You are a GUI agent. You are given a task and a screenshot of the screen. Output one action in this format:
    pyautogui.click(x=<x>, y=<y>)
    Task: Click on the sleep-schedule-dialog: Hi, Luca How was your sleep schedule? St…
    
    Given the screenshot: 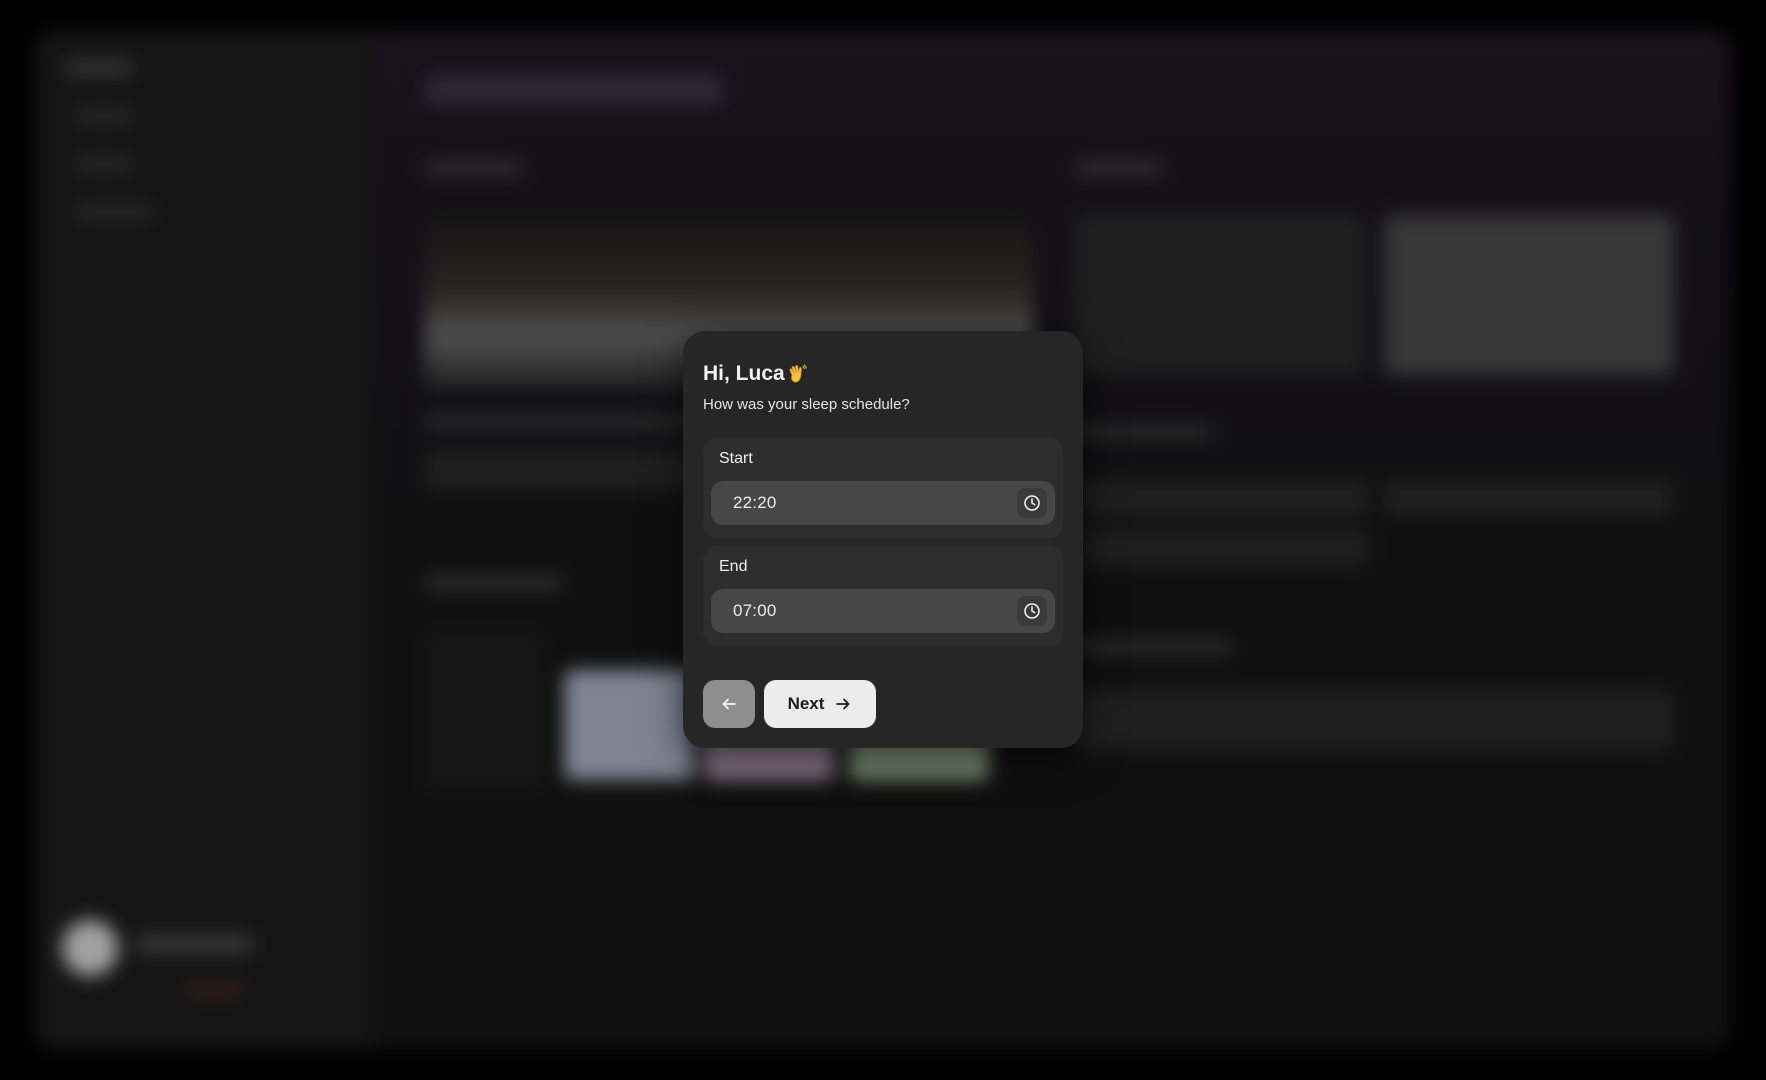 What is the action you would take?
    pyautogui.click(x=883, y=539)
    